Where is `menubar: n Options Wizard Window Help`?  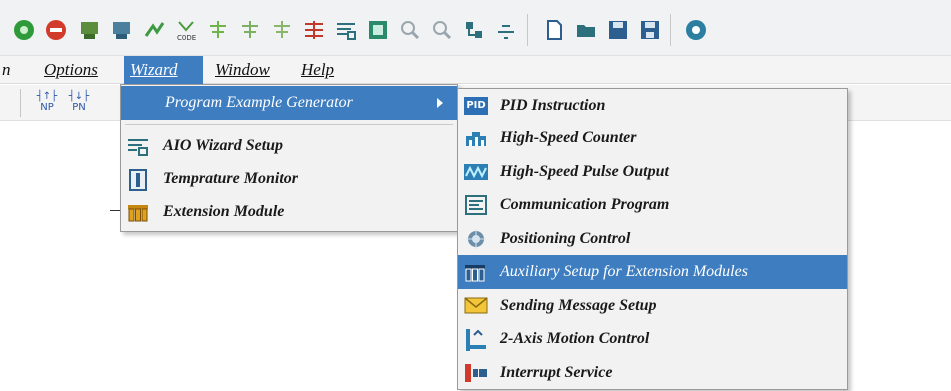 menubar: n Options Wizard Window Help is located at coordinates (475, 70).